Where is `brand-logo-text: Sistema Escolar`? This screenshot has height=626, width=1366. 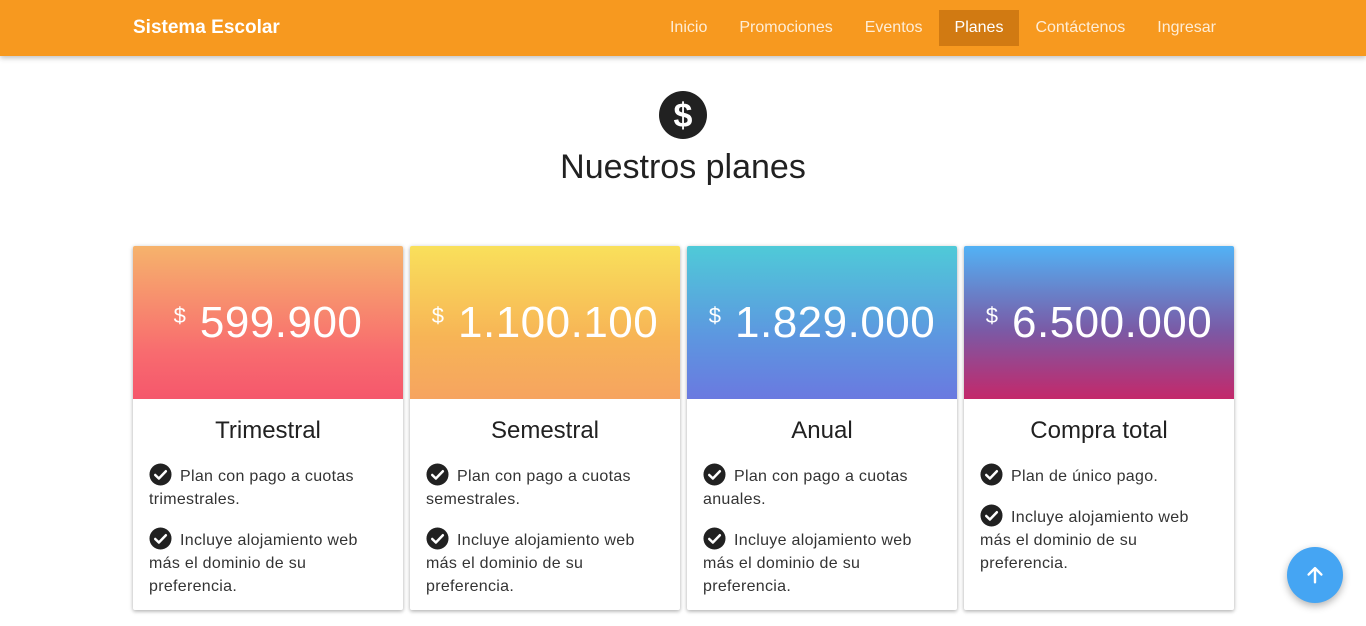
brand-logo-text: Sistema Escolar is located at coordinates (206, 28).